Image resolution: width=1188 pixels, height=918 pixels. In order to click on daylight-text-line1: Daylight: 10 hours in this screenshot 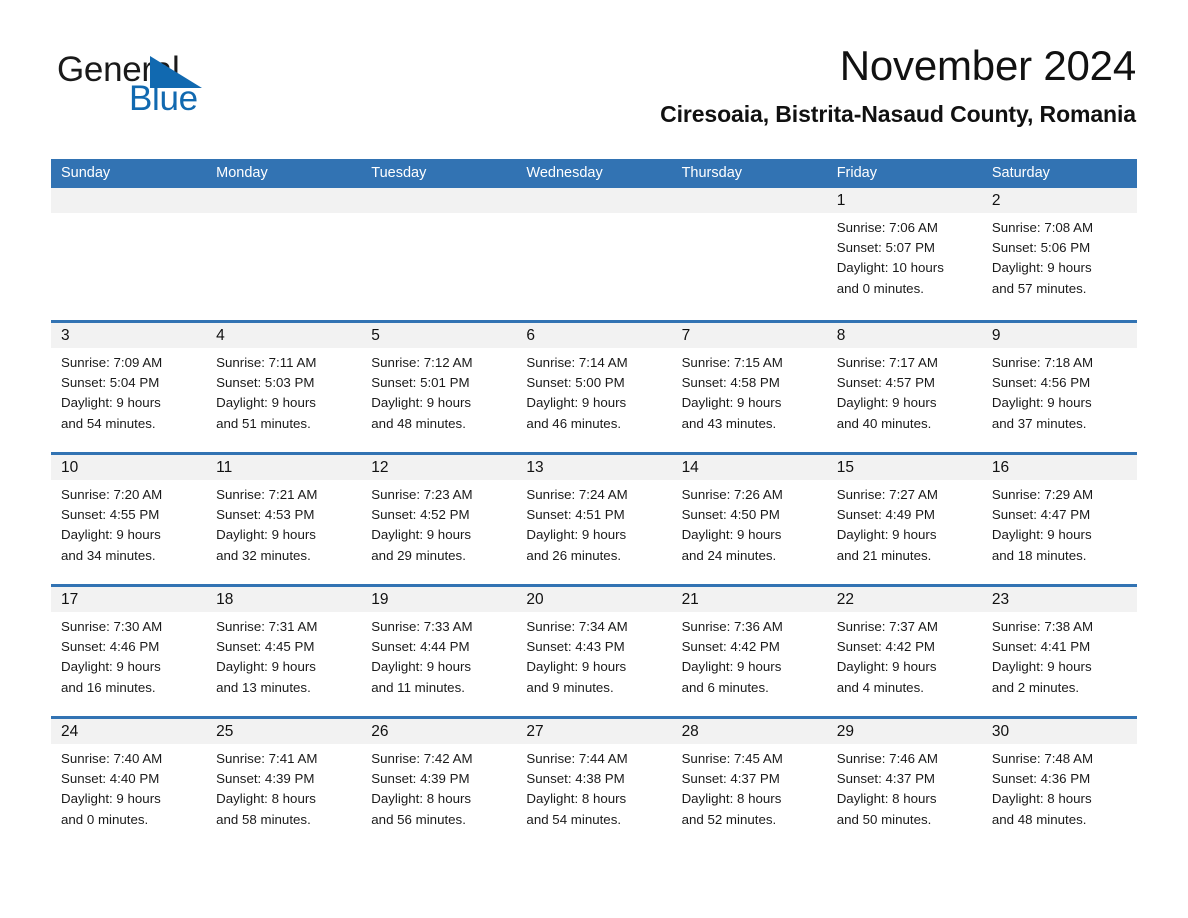, I will do `click(890, 268)`.